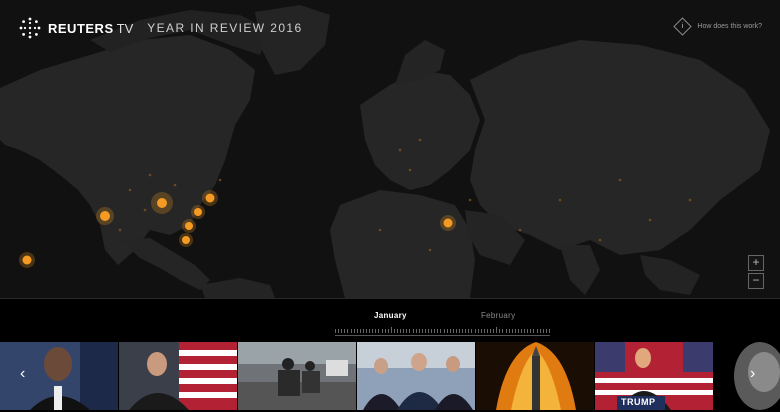  What do you see at coordinates (442, 335) in the screenshot?
I see `timeline-baseline` at bounding box center [442, 335].